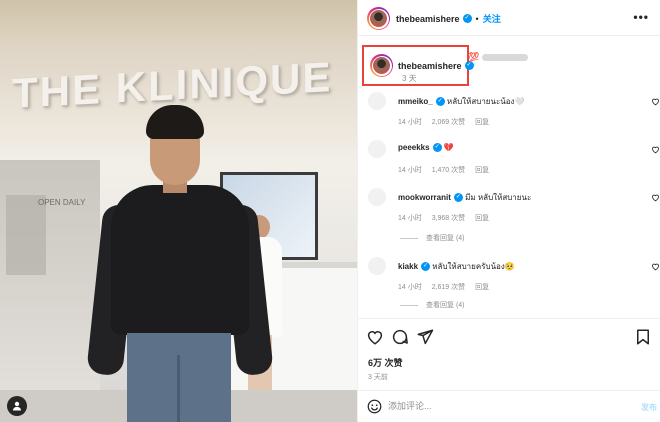 Image resolution: width=660 pixels, height=422 pixels. I want to click on caption-emoji: 💯, so click(474, 57).